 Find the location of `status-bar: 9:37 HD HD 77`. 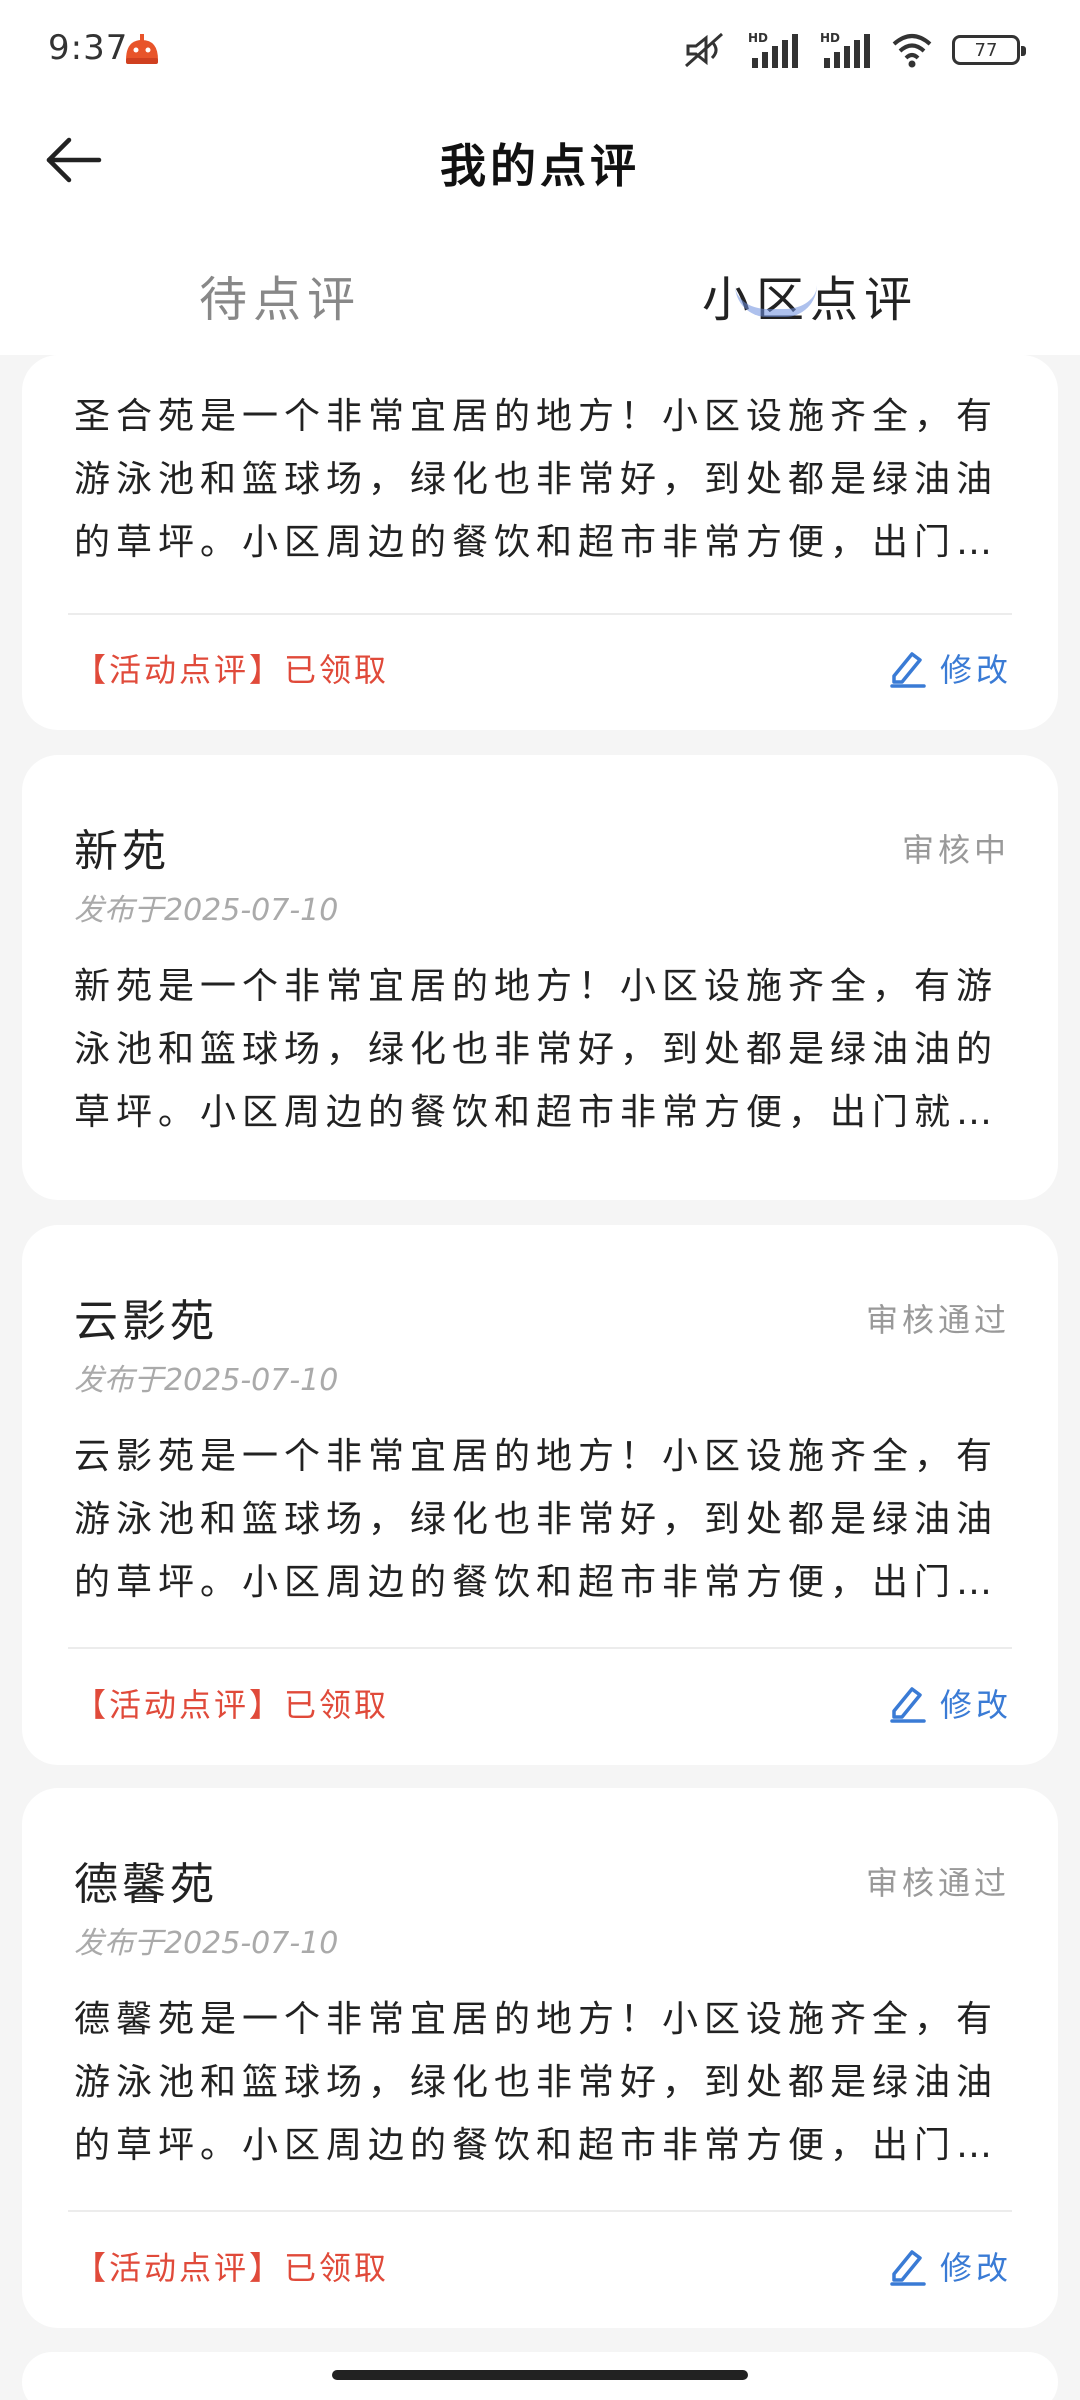

status-bar: 9:37 HD HD 77 is located at coordinates (540, 50).